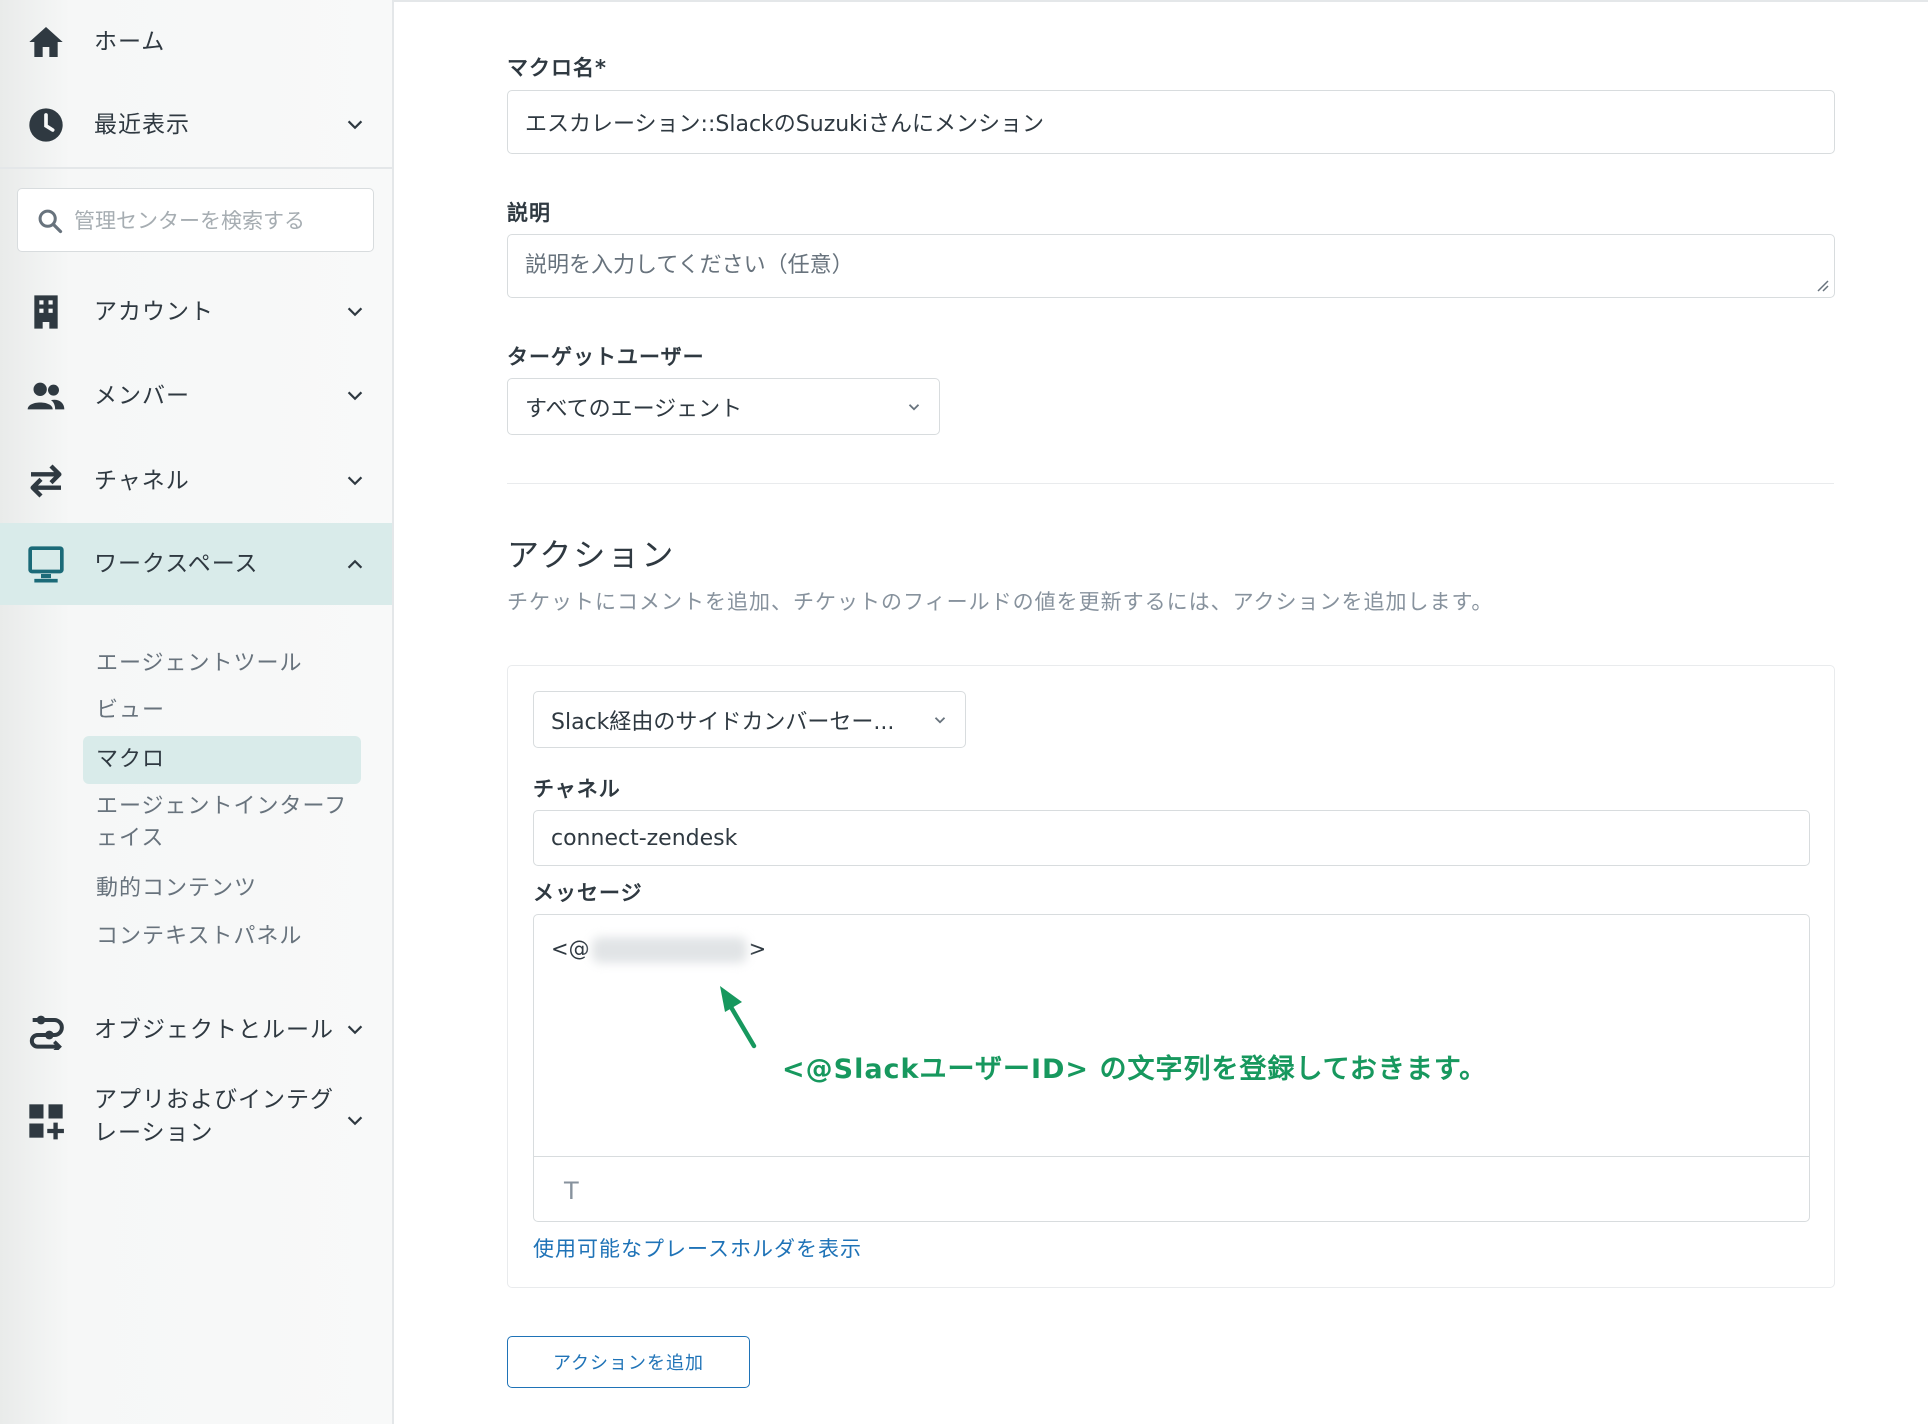 The image size is (1928, 1424). I want to click on apps-add-icon, so click(46, 1122).